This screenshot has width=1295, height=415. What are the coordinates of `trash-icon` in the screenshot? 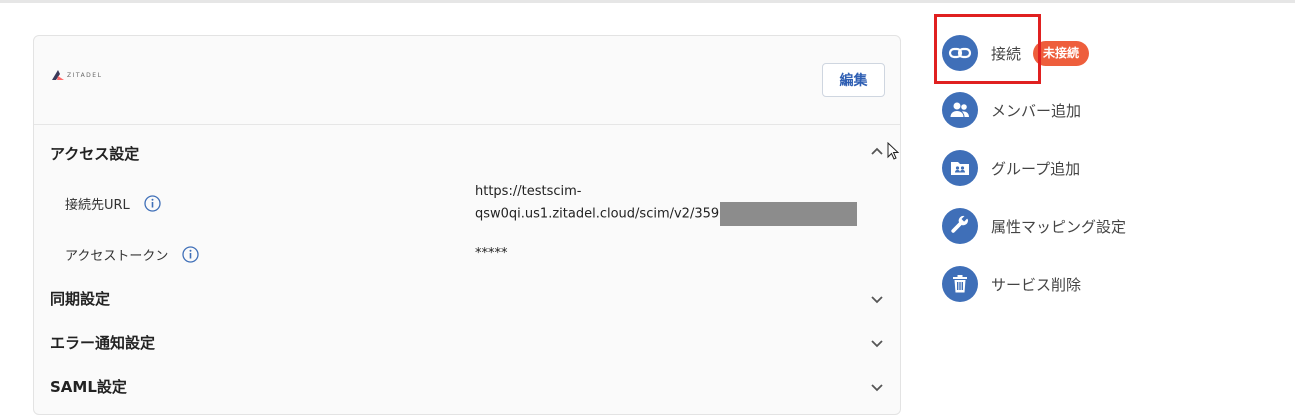 It's located at (960, 284).